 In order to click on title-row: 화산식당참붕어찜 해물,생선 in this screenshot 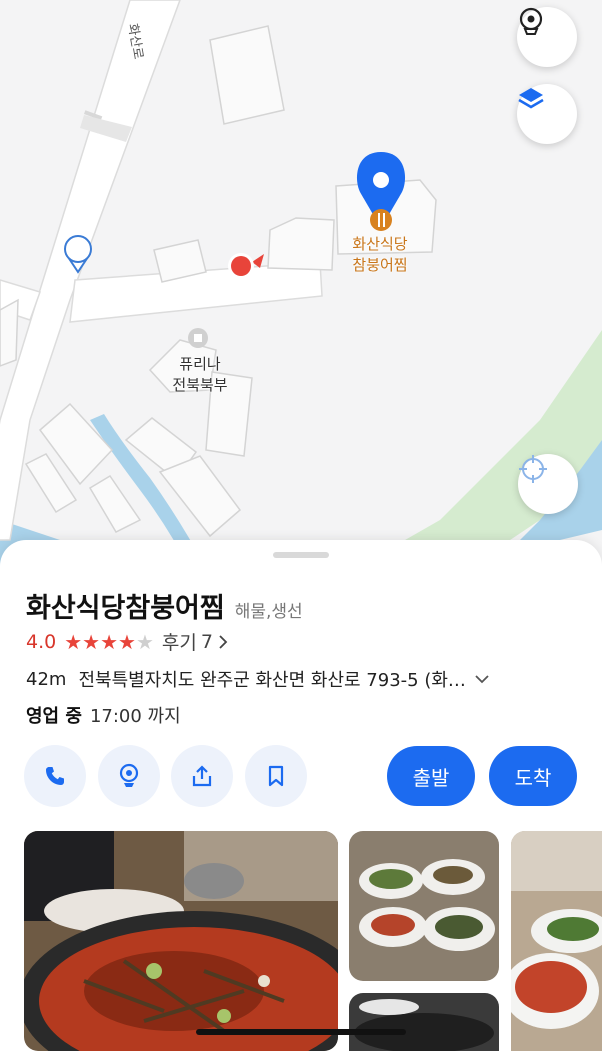, I will do `click(164, 605)`.